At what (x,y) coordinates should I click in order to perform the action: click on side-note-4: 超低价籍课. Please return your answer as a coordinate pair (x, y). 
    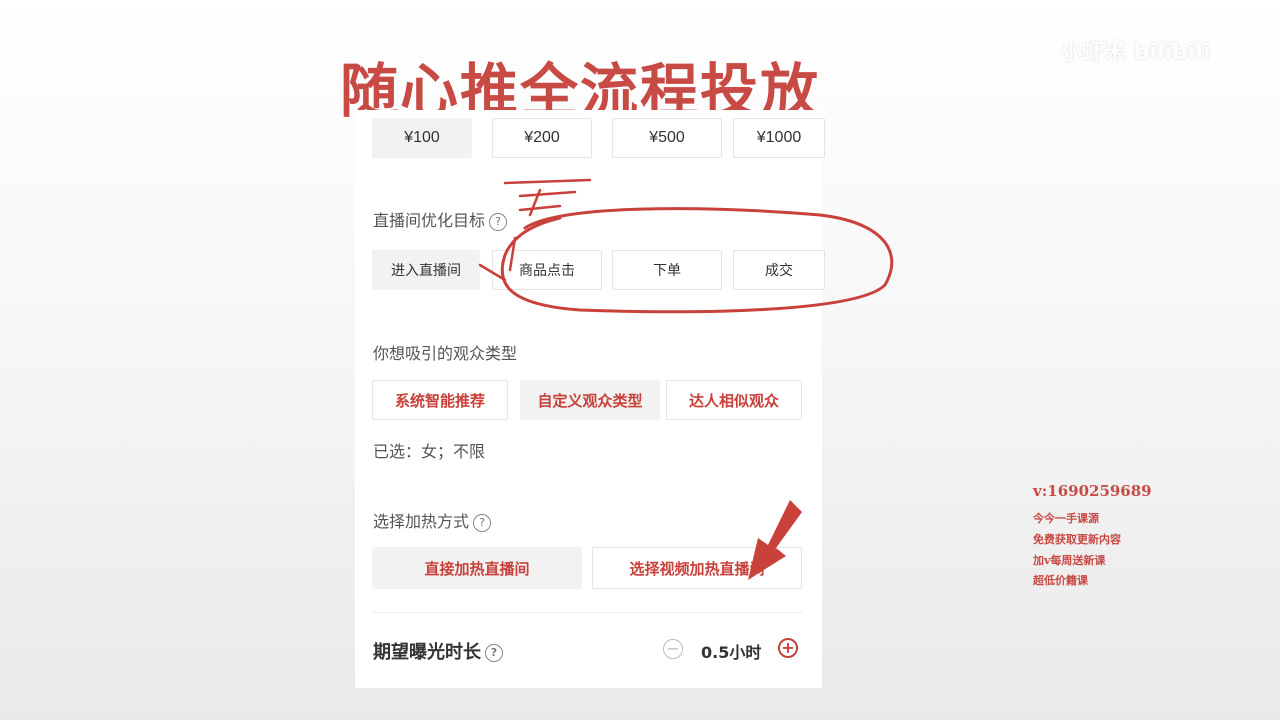
    Looking at the image, I should click on (1060, 580).